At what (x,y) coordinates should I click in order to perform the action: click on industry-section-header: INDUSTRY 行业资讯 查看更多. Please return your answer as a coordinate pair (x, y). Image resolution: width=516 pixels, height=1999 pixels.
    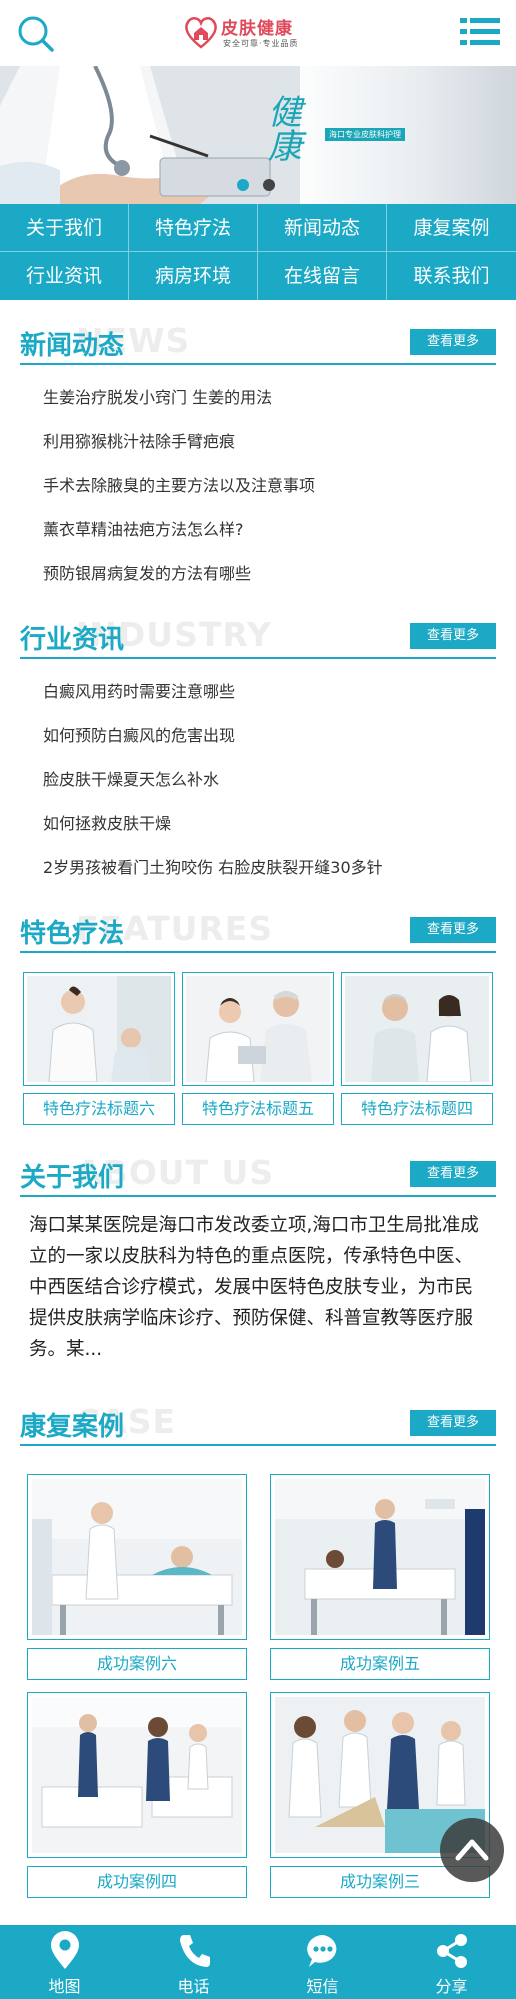
    Looking at the image, I should click on (258, 634).